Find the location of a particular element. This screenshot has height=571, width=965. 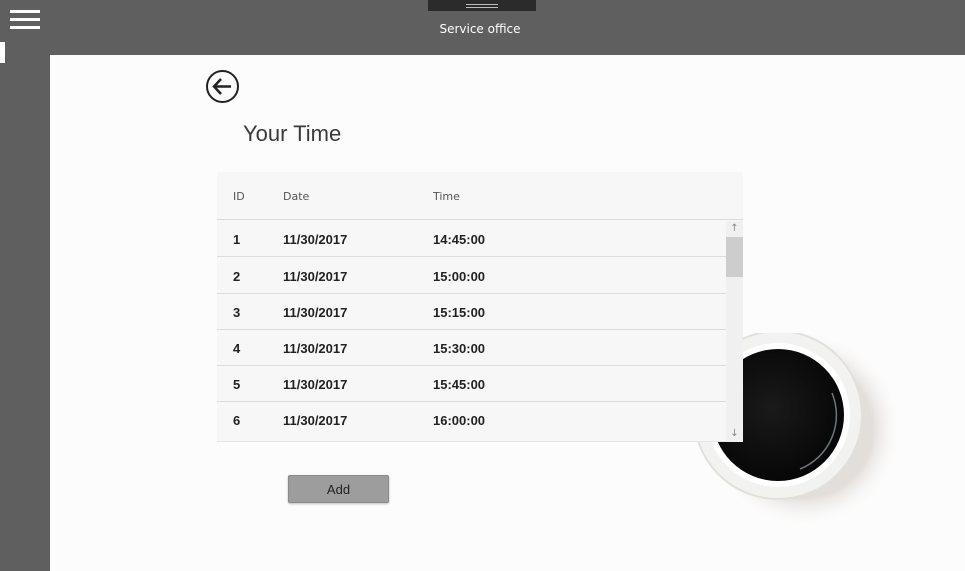

table-row: 6 11/30/2017 16:00:00 is located at coordinates (471, 420).